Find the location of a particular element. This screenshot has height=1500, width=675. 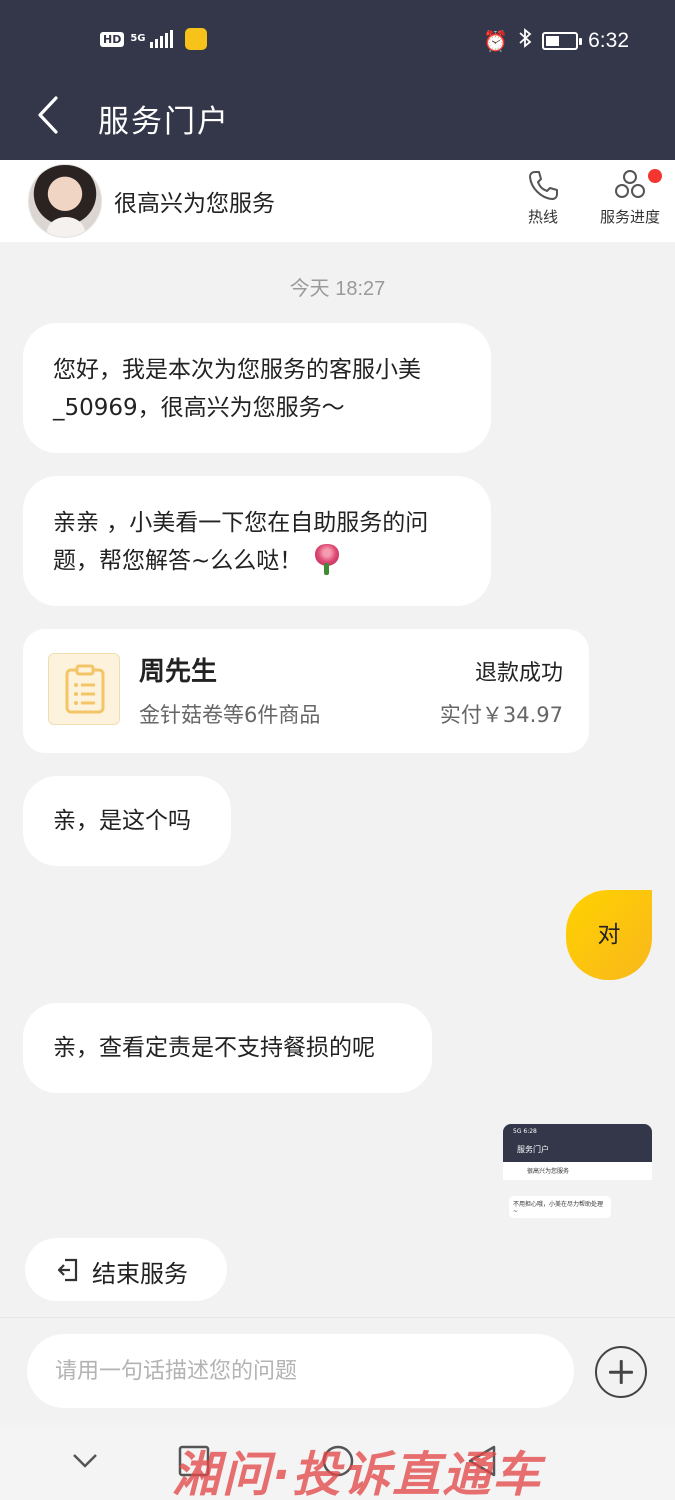

add-attachment-button is located at coordinates (621, 1372).